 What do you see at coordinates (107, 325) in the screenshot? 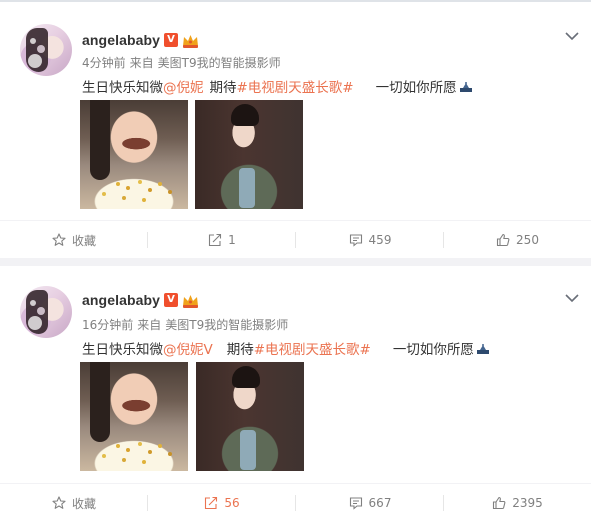
I see `post-time: 16分钟前` at bounding box center [107, 325].